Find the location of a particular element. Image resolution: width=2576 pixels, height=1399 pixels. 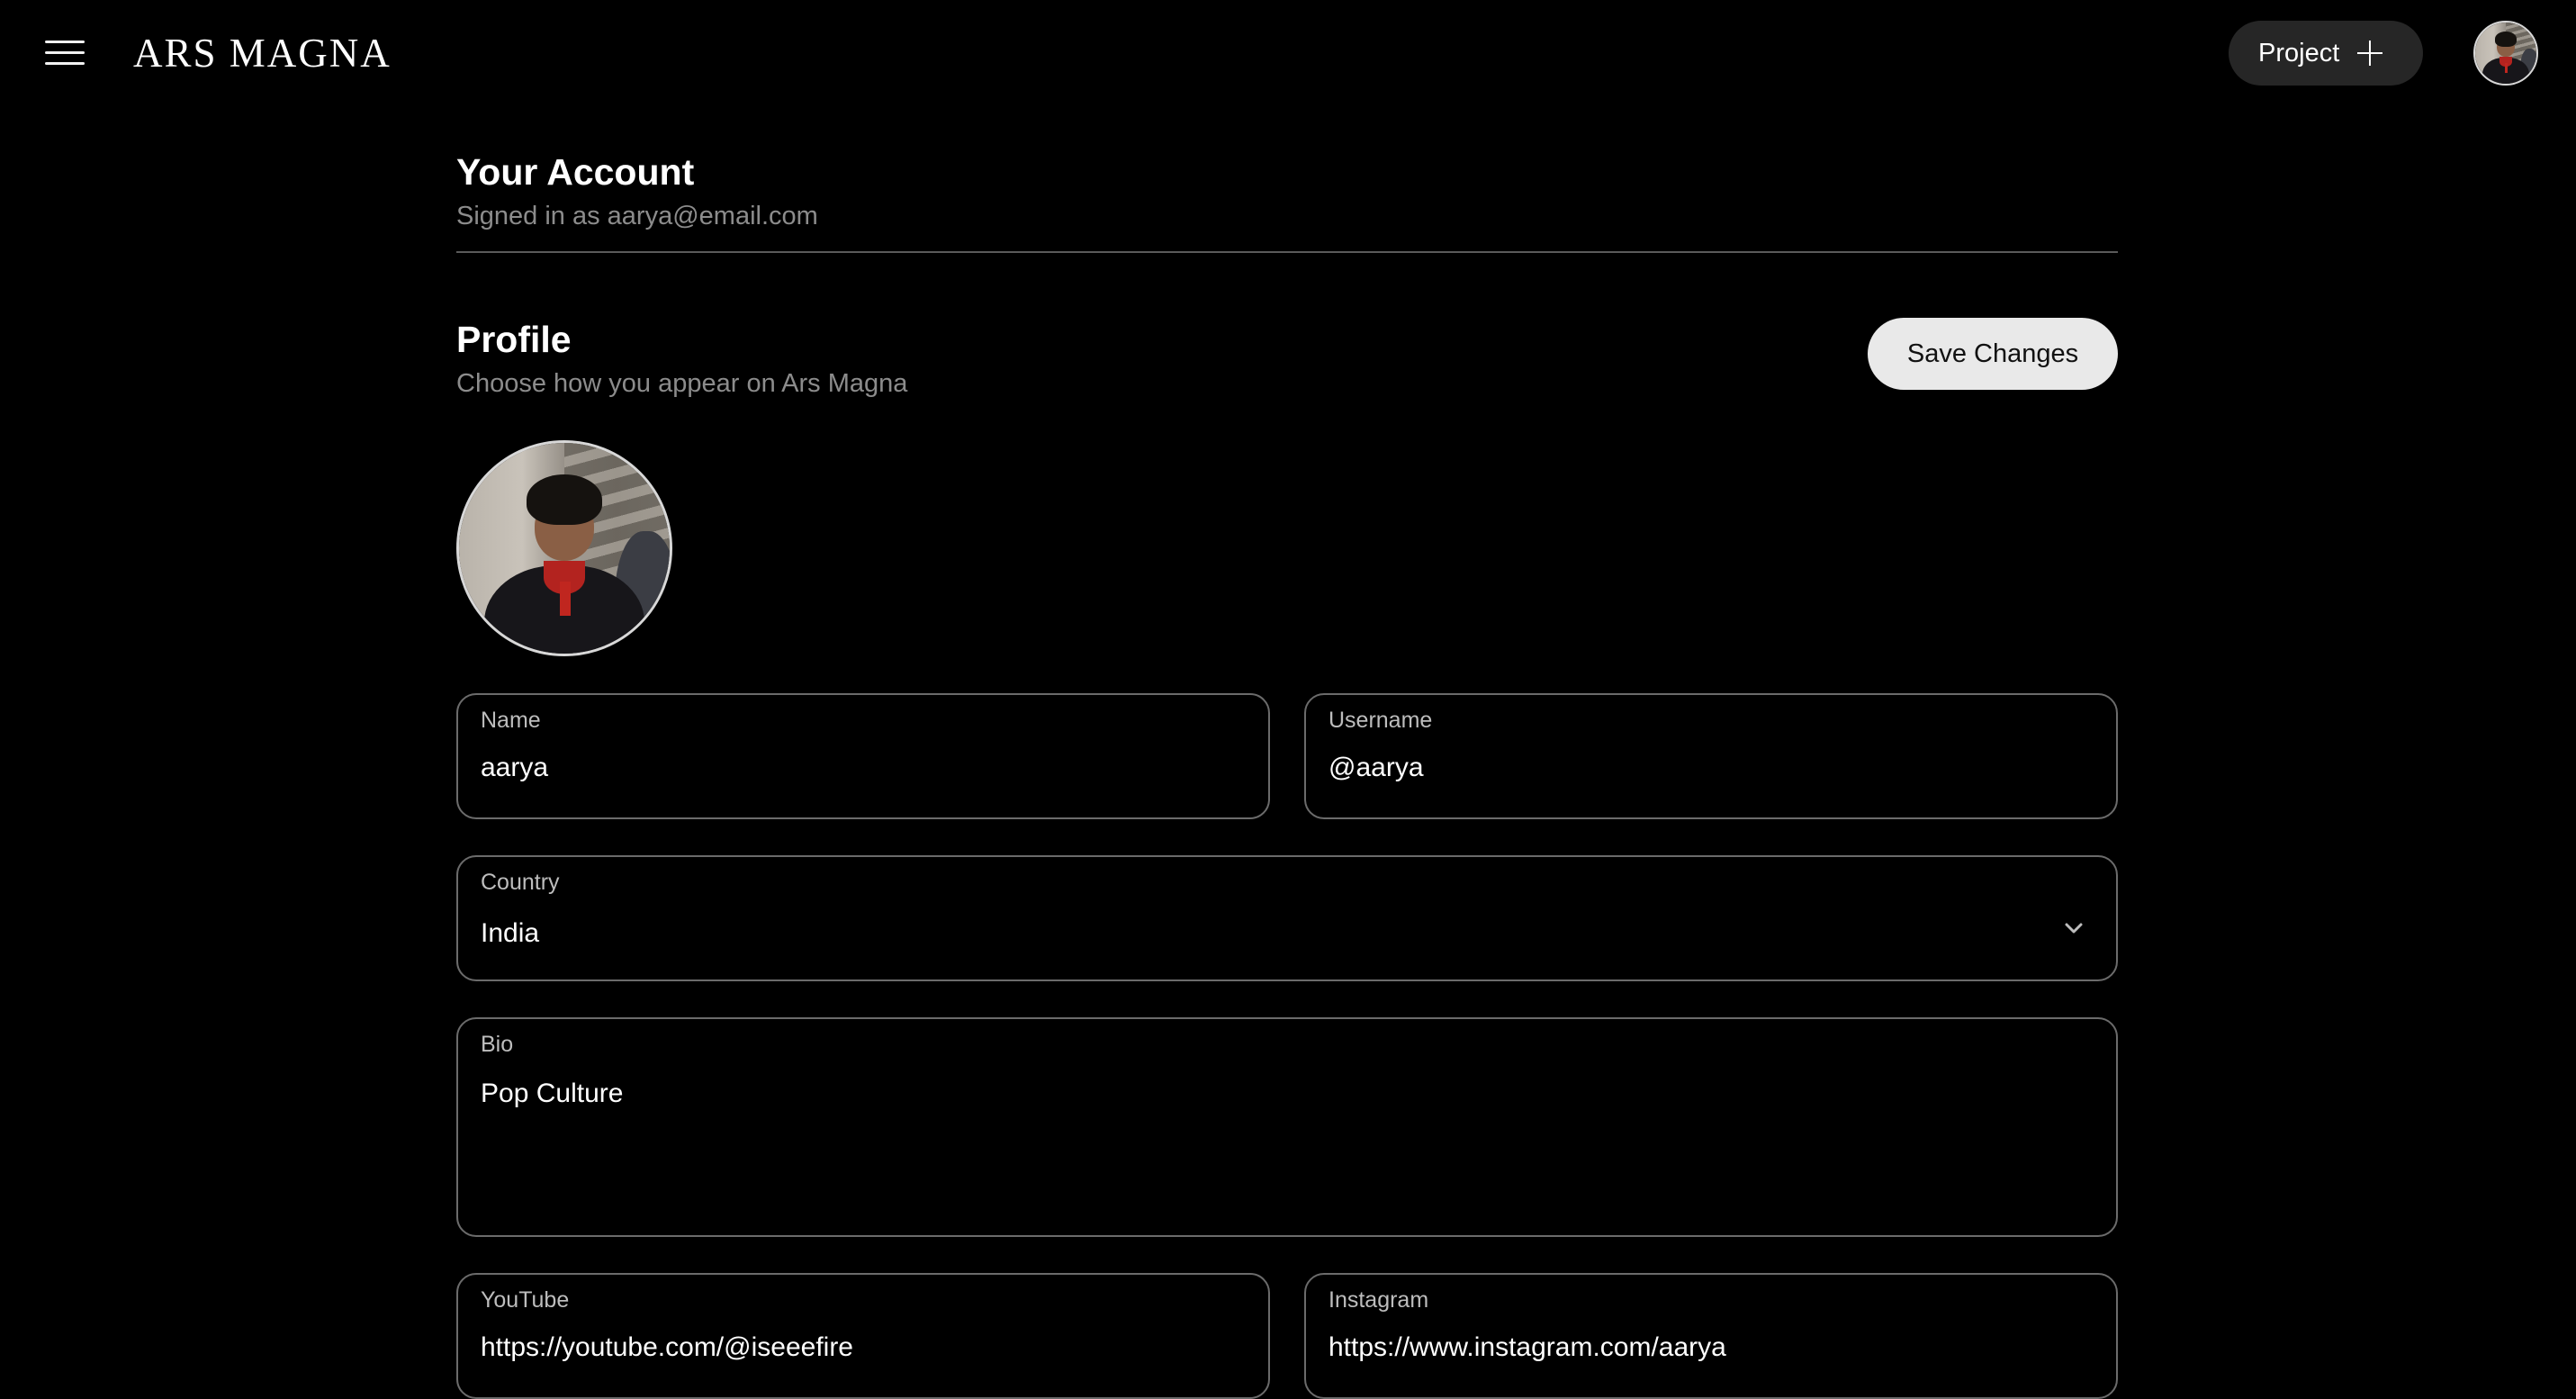

profile-title: Profile is located at coordinates (514, 339).